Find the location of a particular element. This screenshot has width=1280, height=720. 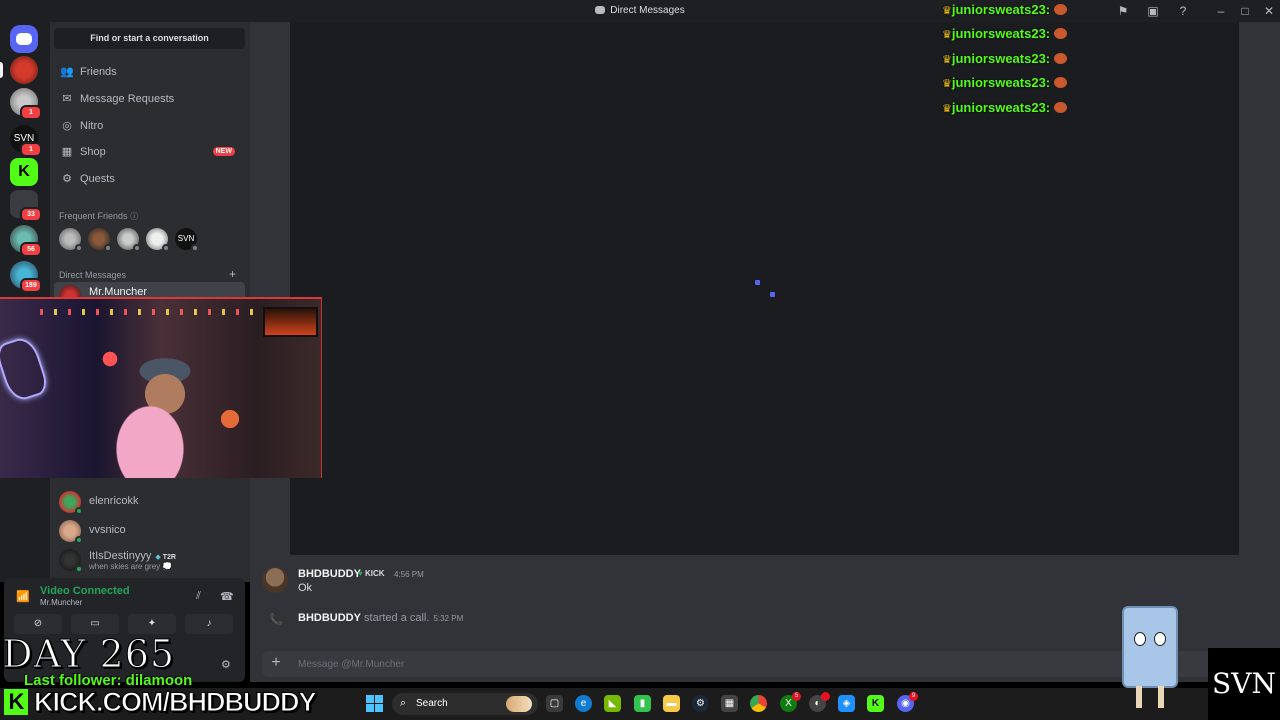

search-icon: ⌕ is located at coordinates (403, 703).